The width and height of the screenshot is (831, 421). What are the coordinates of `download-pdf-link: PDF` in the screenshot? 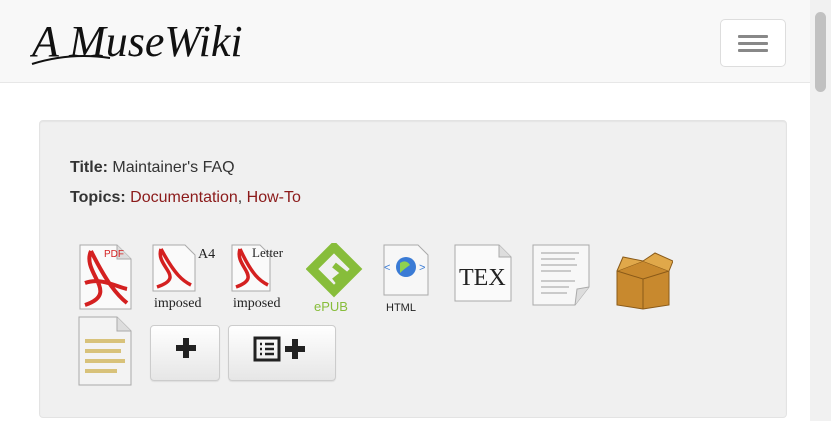 It's located at (105, 279).